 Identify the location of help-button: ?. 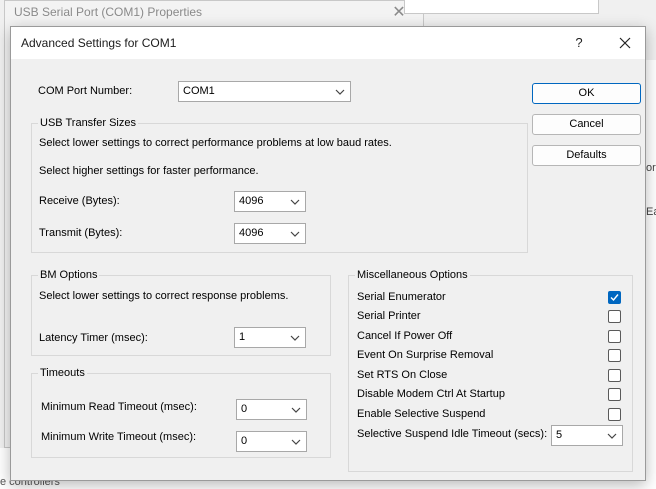
(579, 43).